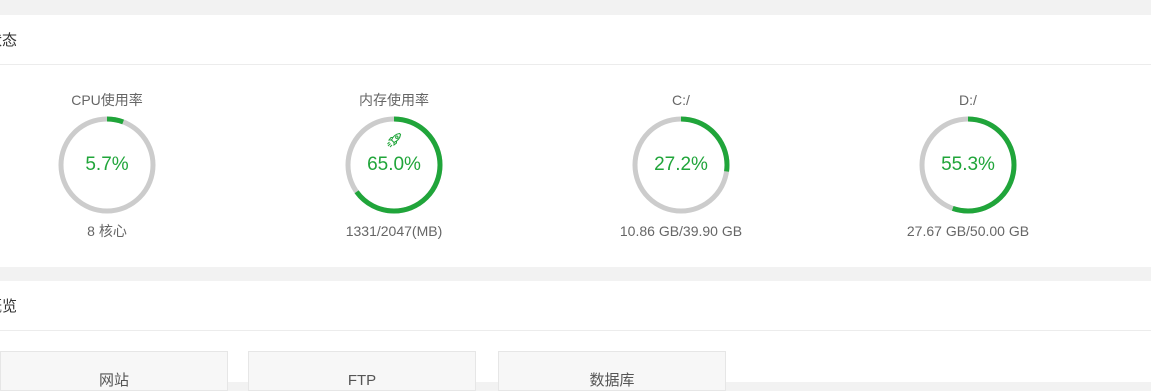 The height and width of the screenshot is (391, 1151). Describe the element at coordinates (107, 100) in the screenshot. I see `gauge-label: CPU使用率` at that location.